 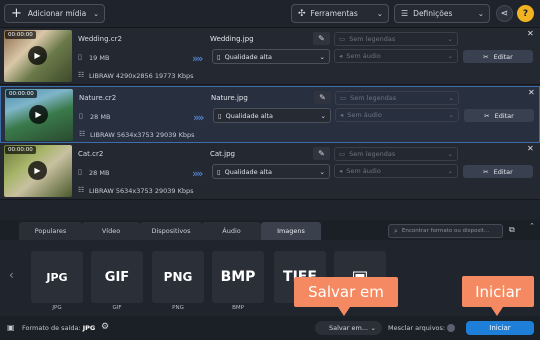 I want to click on settings-label: Definições, so click(x=433, y=13).